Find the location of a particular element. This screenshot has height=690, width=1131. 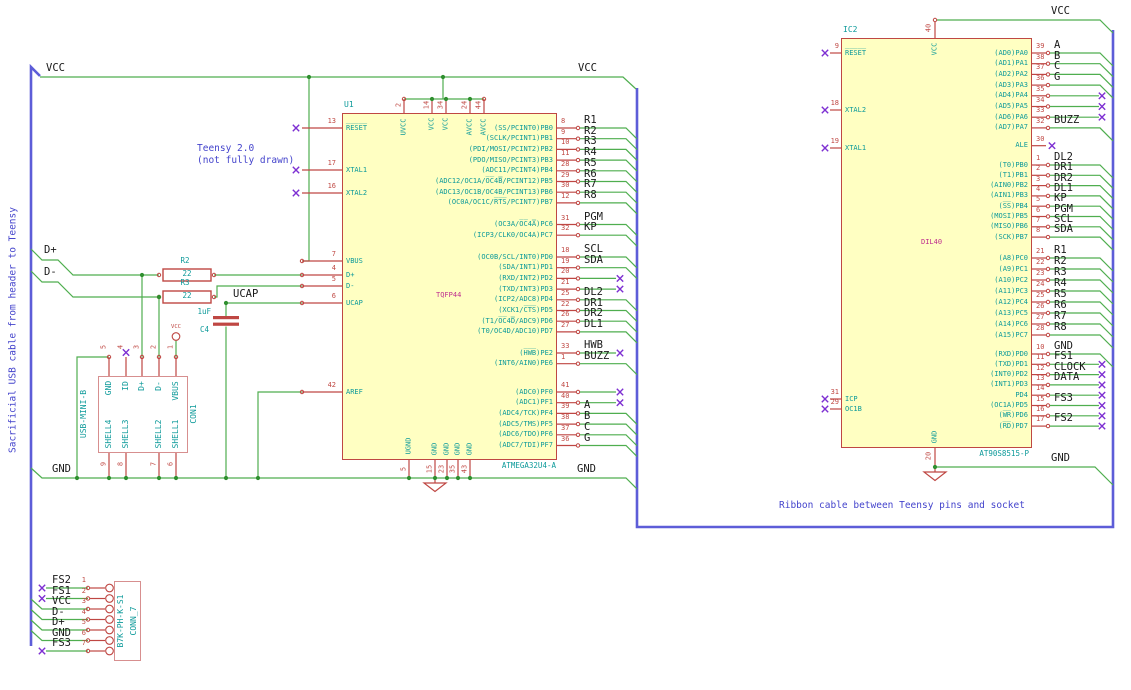

pin-name: (ADC7/TDI)PF7 is located at coordinates (525, 445).